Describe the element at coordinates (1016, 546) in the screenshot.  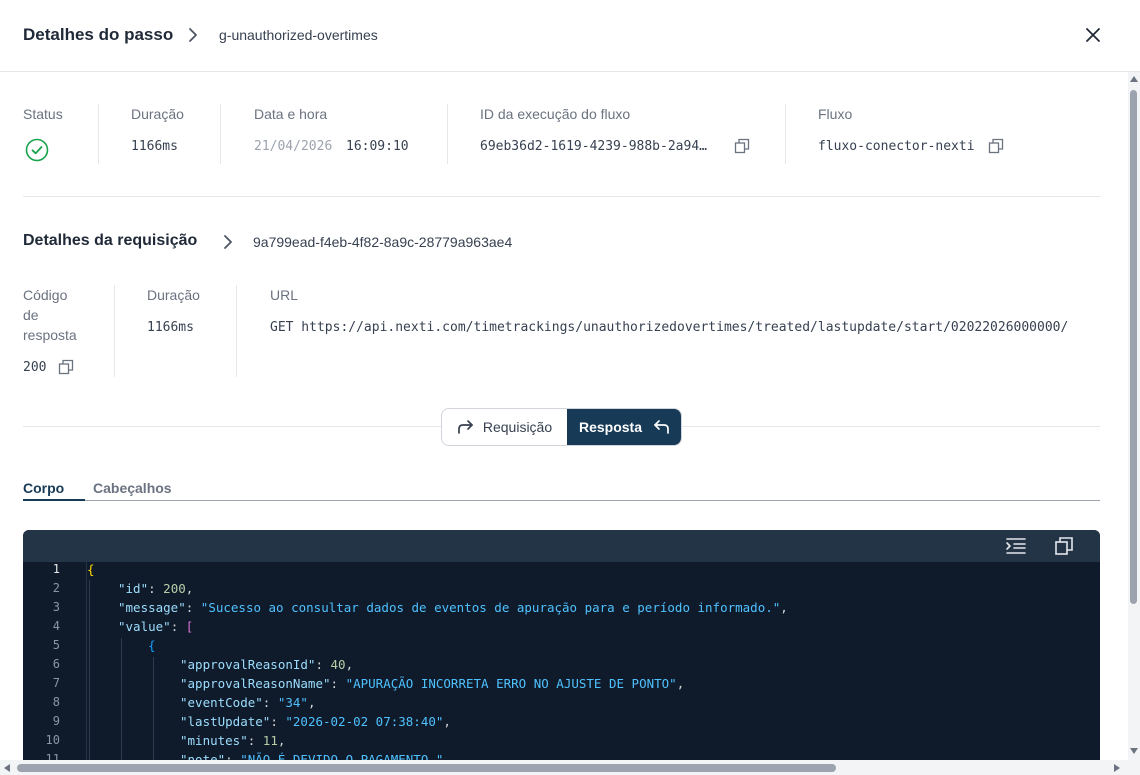
I see `format-icon` at that location.